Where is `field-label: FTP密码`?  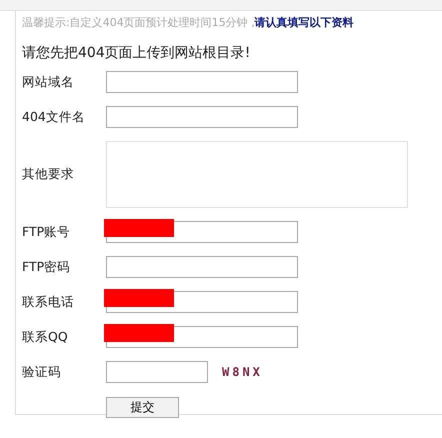
field-label: FTP密码 is located at coordinates (47, 267).